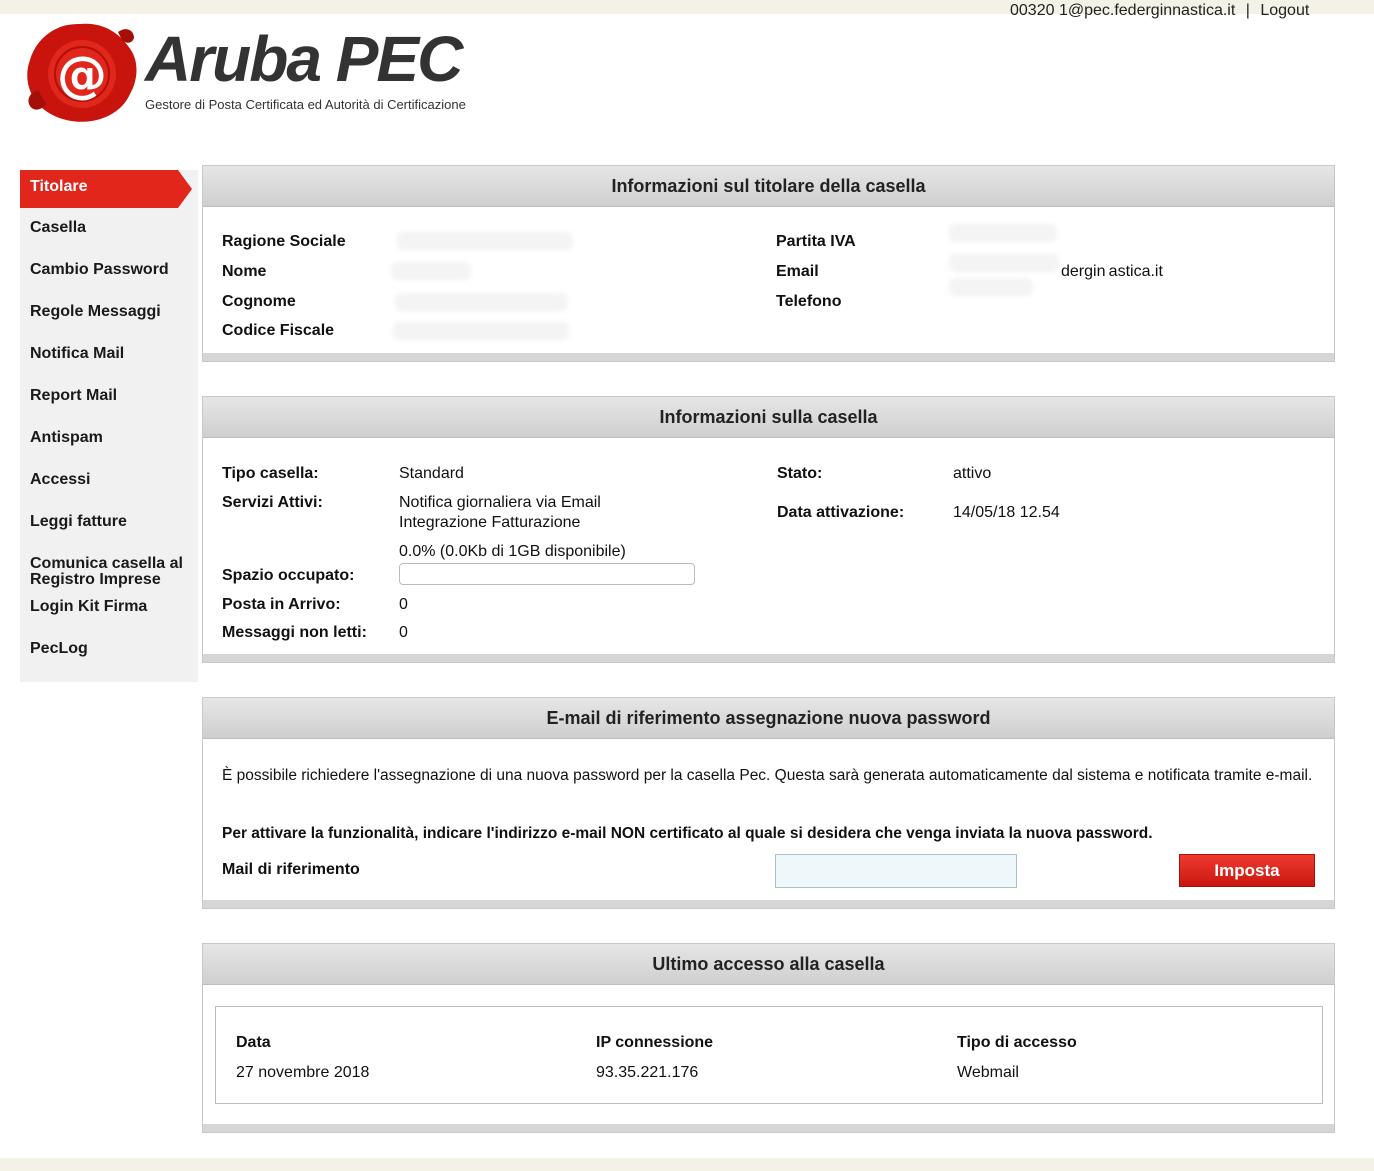 The width and height of the screenshot is (1374, 1171). I want to click on email-label: Email, so click(797, 271).